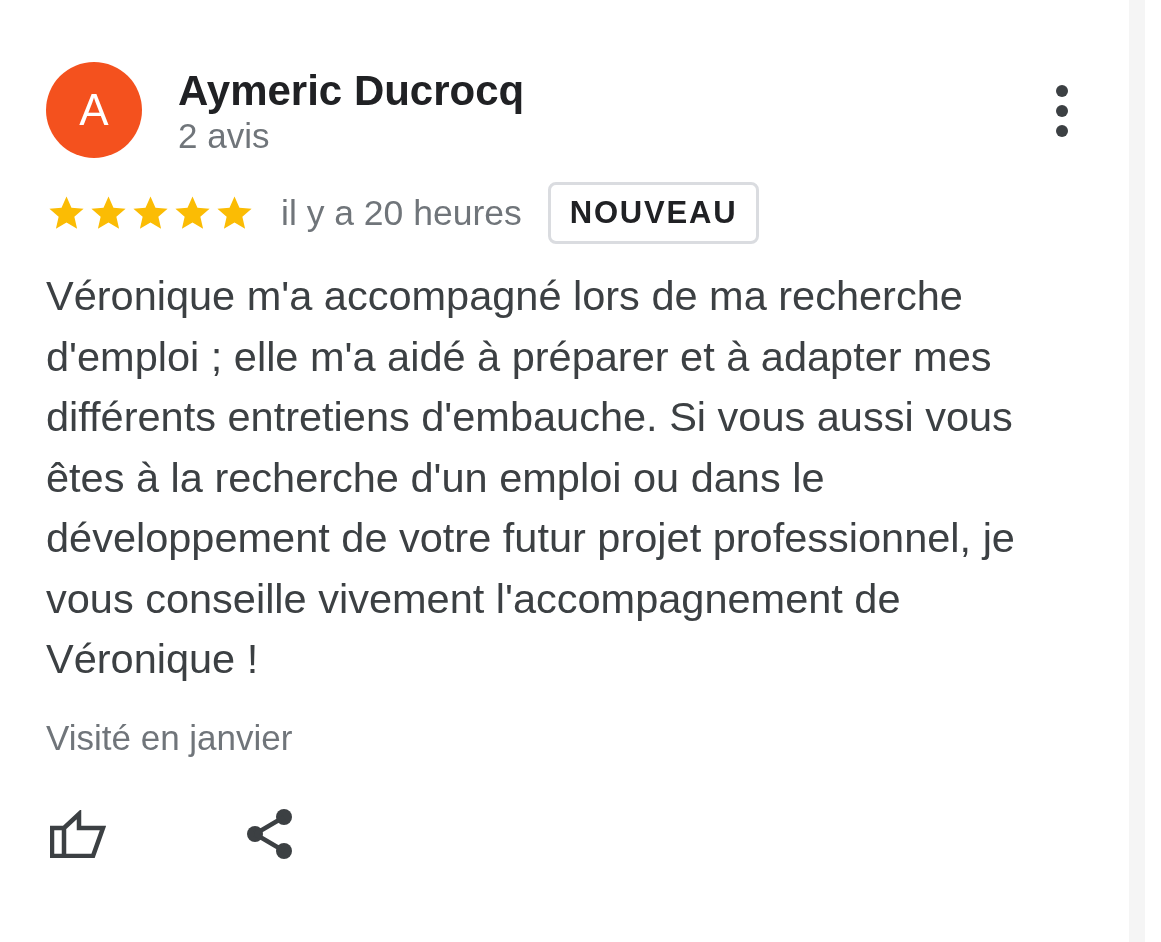  I want to click on review-count: 2 avis, so click(224, 136).